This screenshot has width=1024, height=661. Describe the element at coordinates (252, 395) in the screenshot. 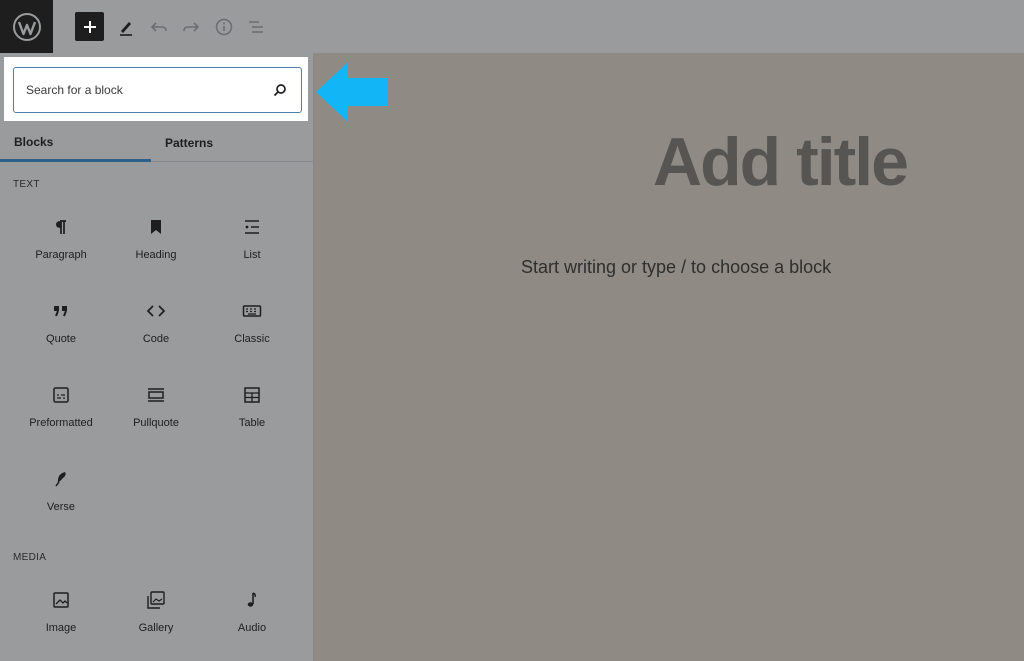

I see `table-icon` at that location.